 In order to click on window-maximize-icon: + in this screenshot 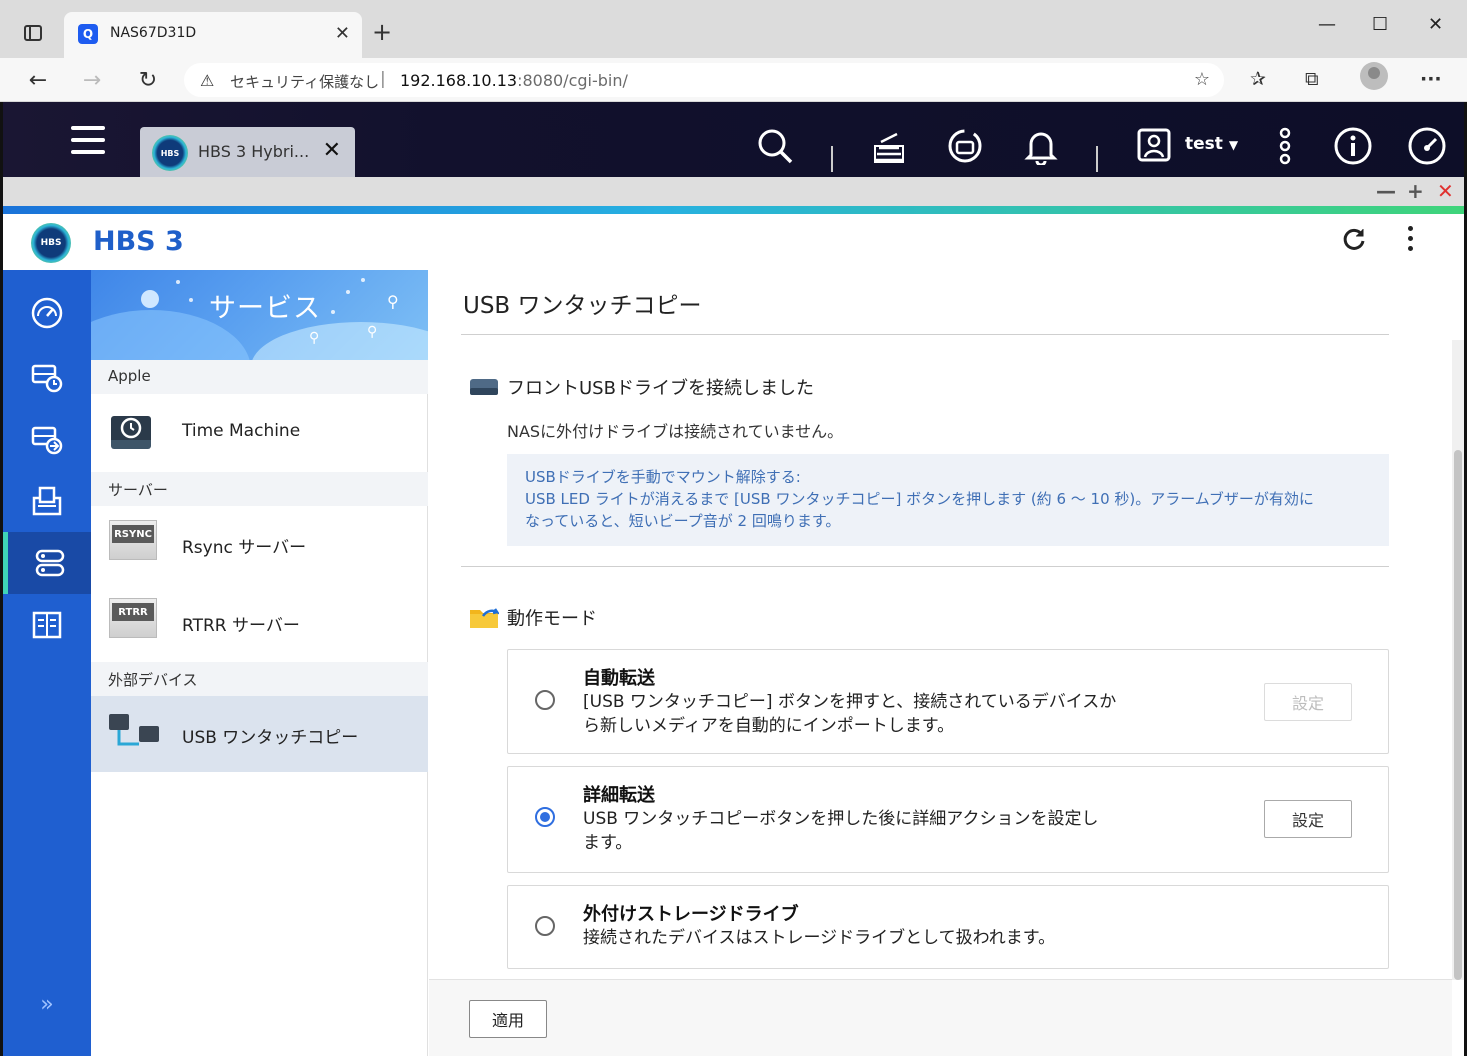, I will do `click(1415, 191)`.